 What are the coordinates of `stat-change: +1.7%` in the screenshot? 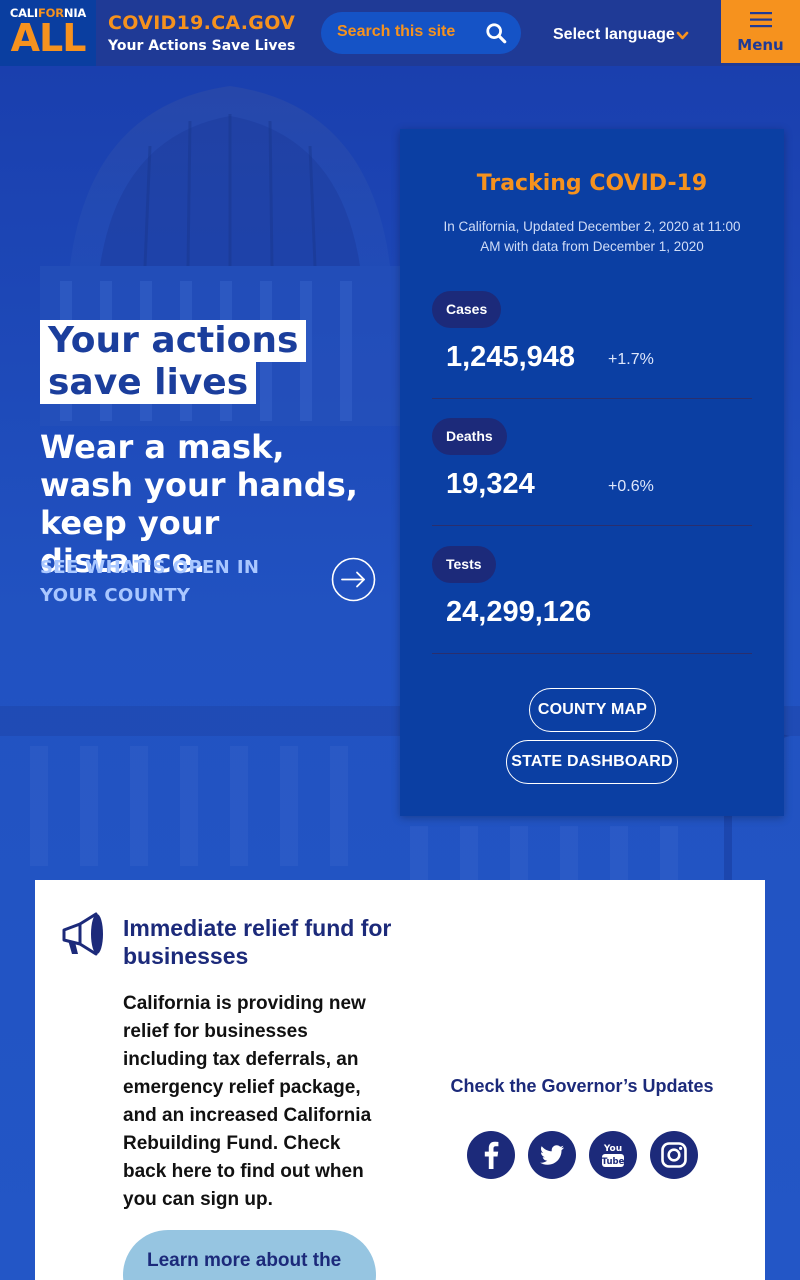 It's located at (631, 359).